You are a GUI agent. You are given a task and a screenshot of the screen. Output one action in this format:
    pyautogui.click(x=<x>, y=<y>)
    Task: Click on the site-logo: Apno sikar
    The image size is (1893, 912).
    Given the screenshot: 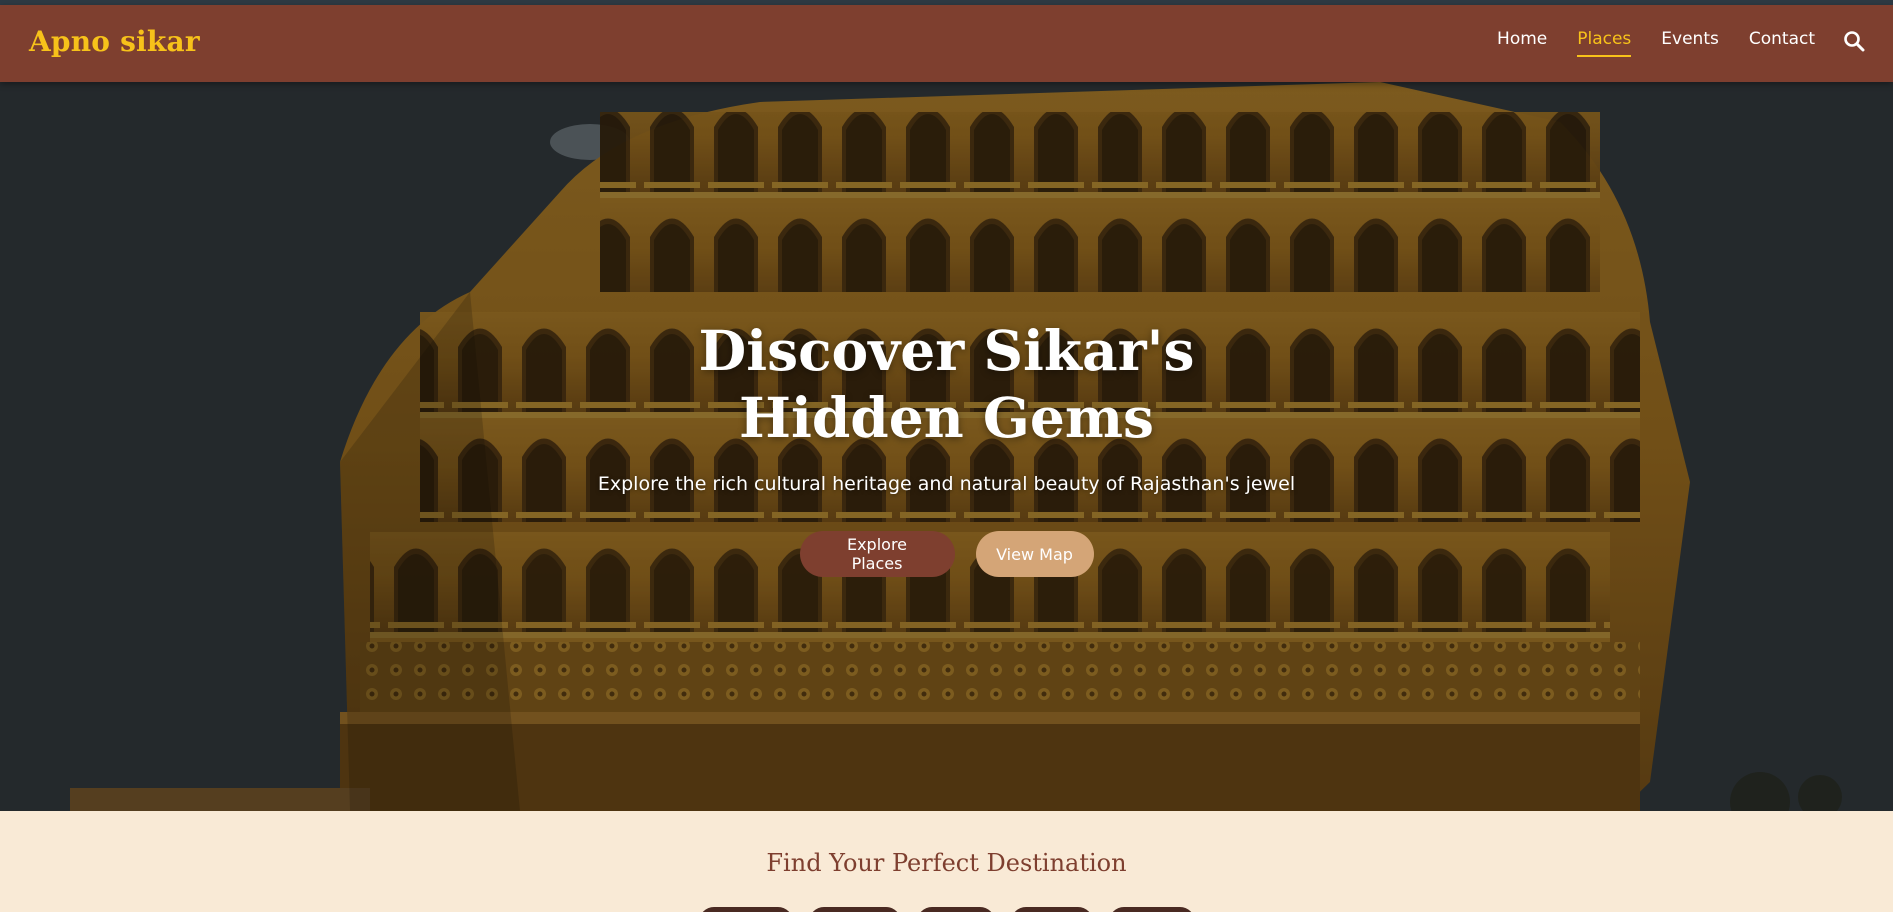 What is the action you would take?
    pyautogui.click(x=114, y=41)
    